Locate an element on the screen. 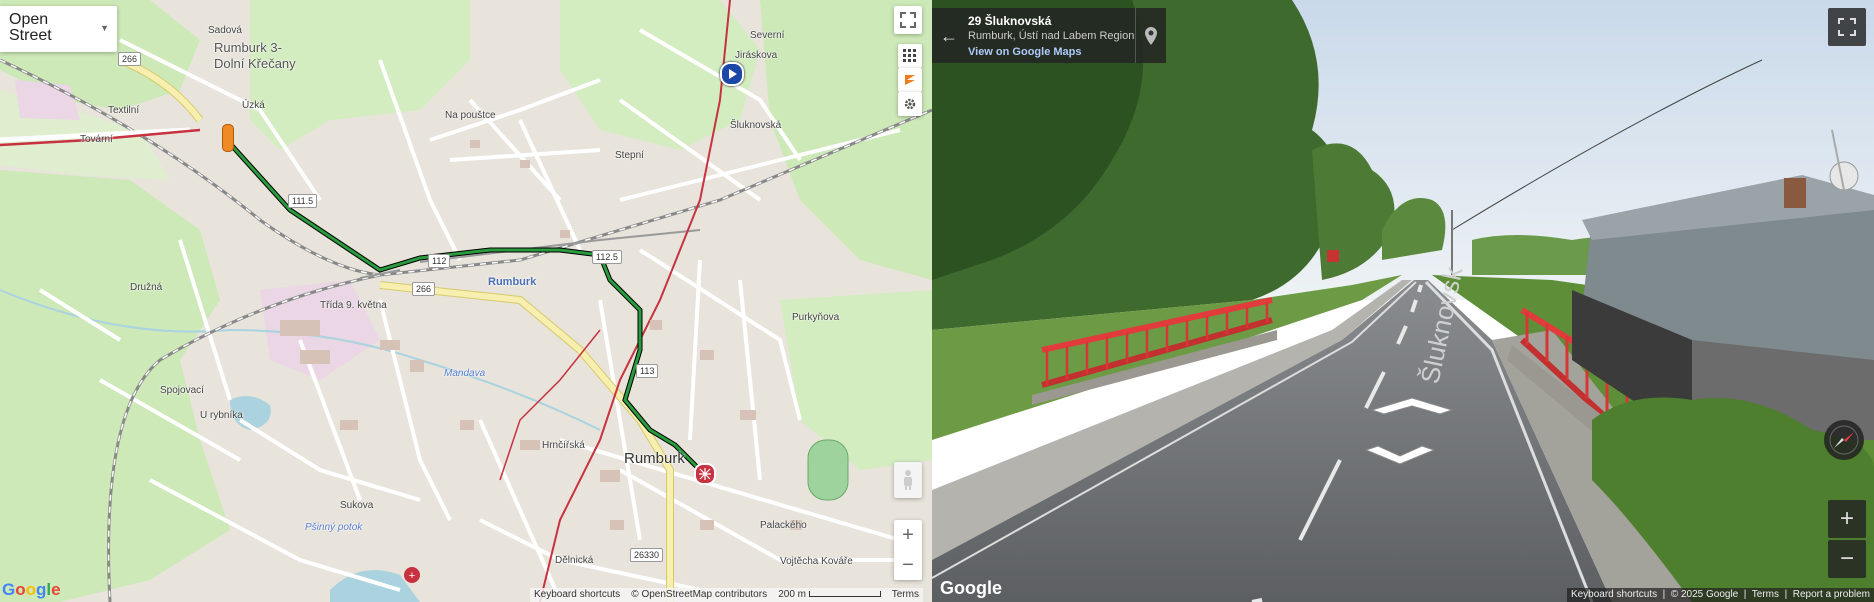 The image size is (1874, 602). pegman-button is located at coordinates (908, 480).